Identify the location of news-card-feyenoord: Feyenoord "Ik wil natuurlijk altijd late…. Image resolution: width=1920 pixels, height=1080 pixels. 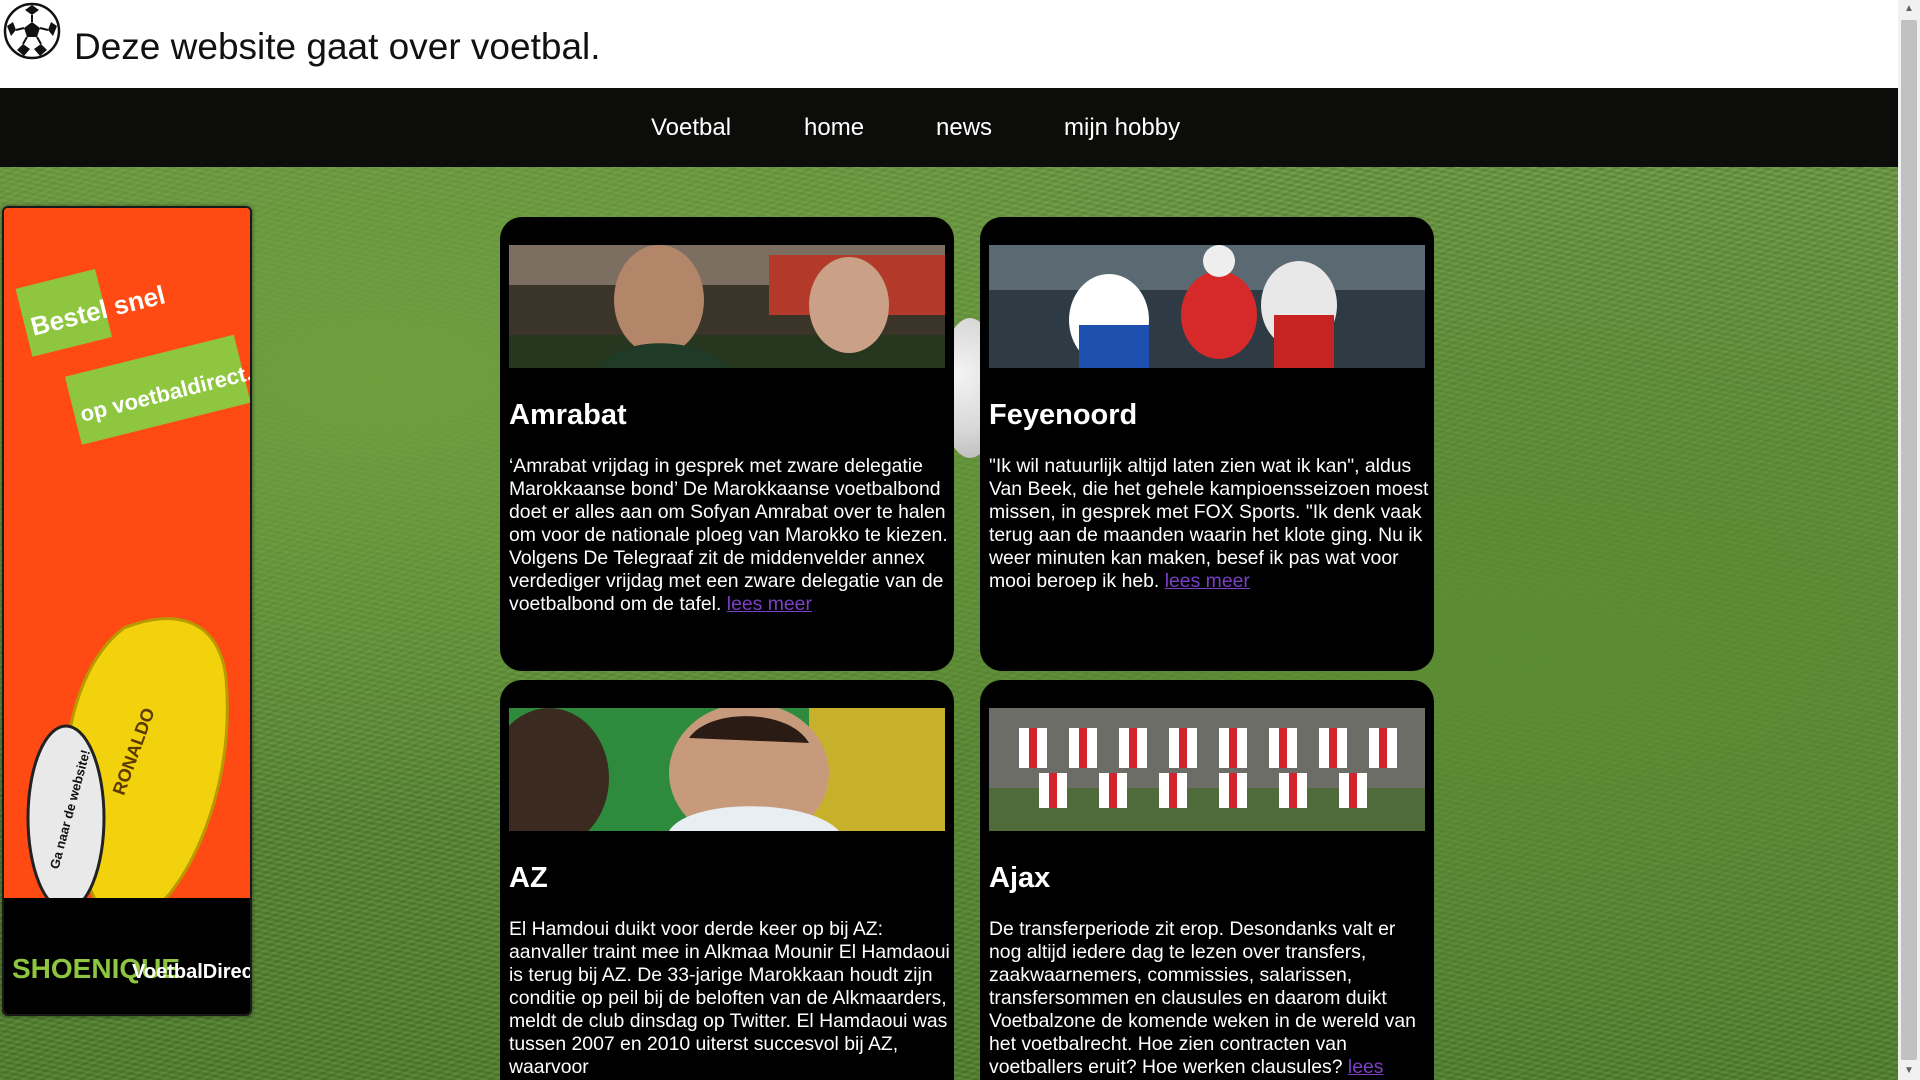
(1207, 444).